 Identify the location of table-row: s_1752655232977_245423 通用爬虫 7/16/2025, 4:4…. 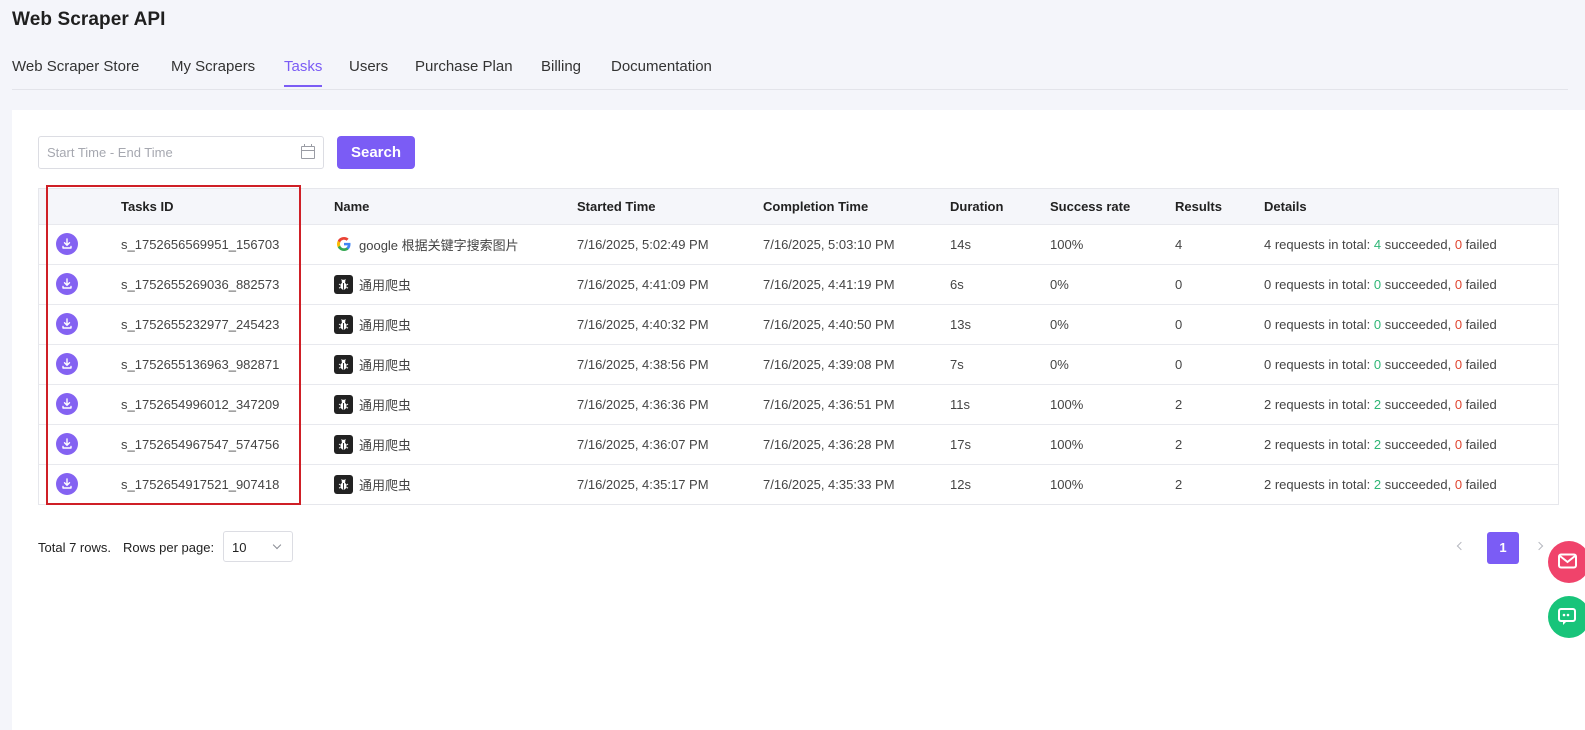
(798, 324).